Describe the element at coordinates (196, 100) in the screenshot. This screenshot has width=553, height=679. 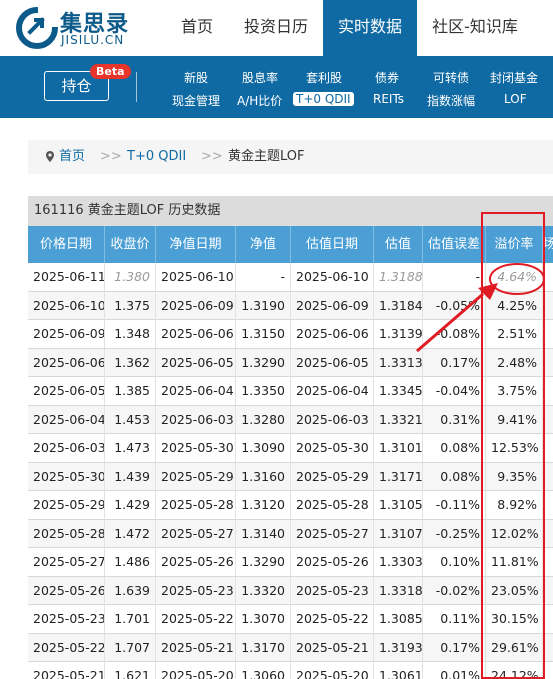
I see `subnav-cash: 现金管理` at that location.